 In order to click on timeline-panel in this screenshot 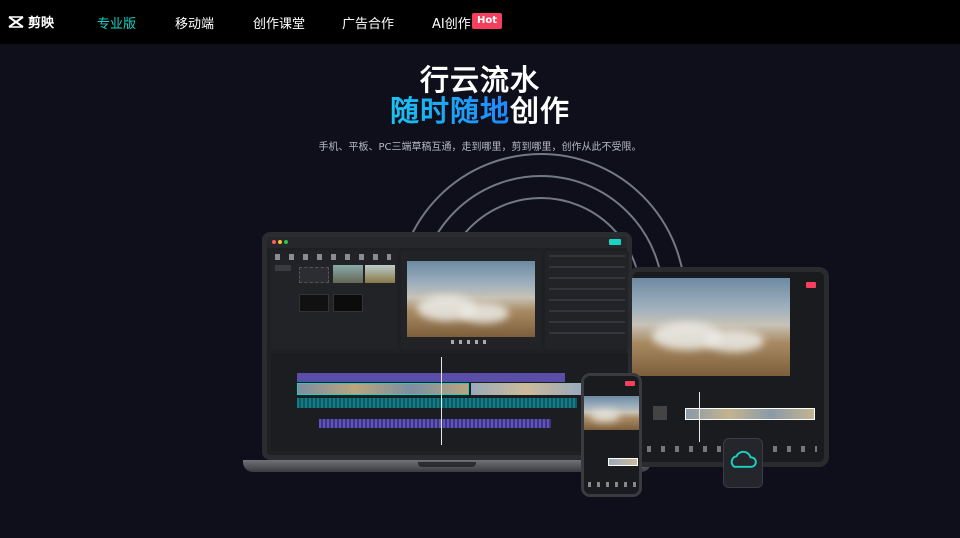, I will do `click(450, 402)`.